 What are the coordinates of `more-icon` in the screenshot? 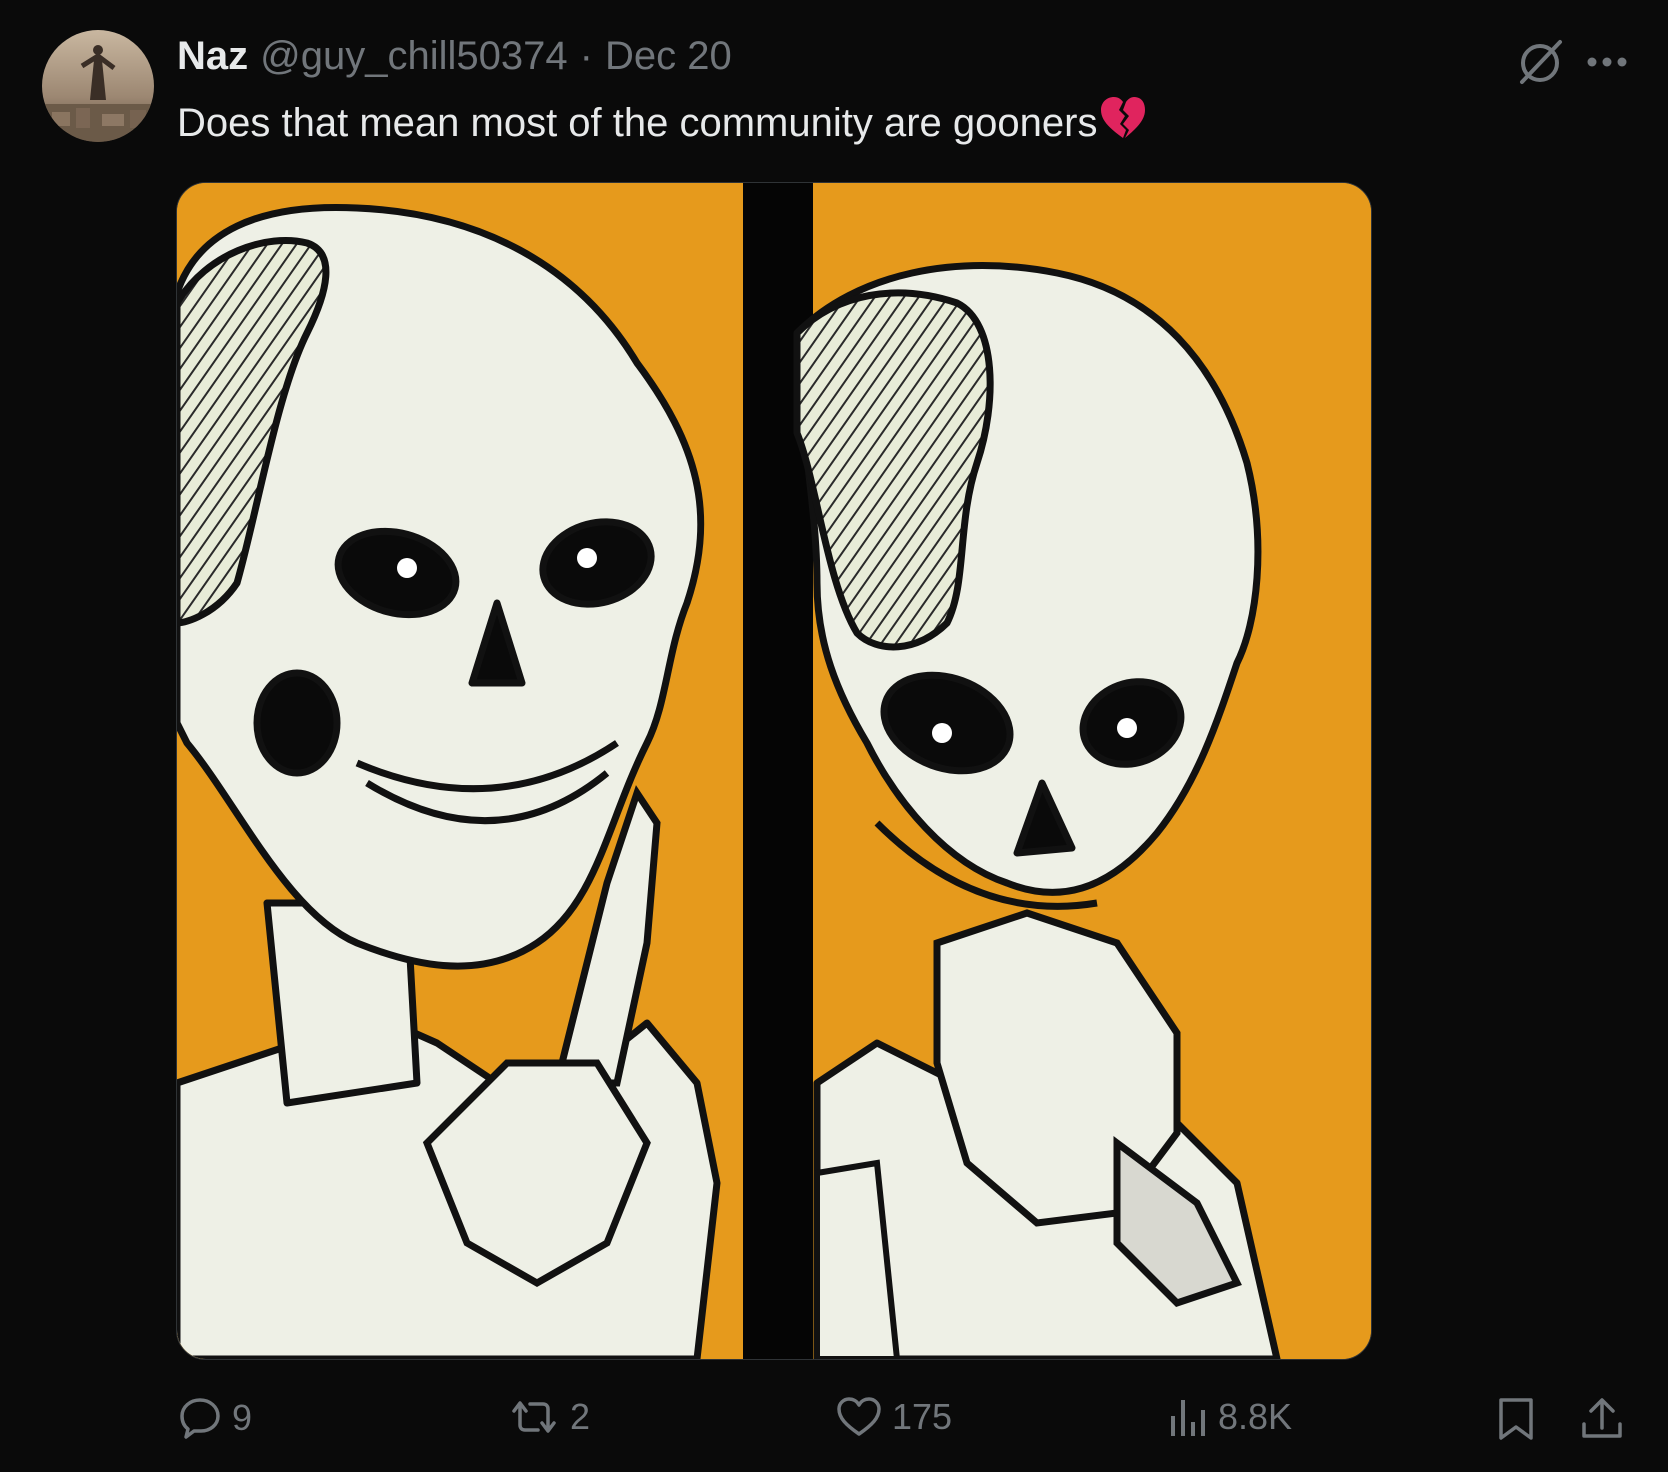 It's located at (1607, 62).